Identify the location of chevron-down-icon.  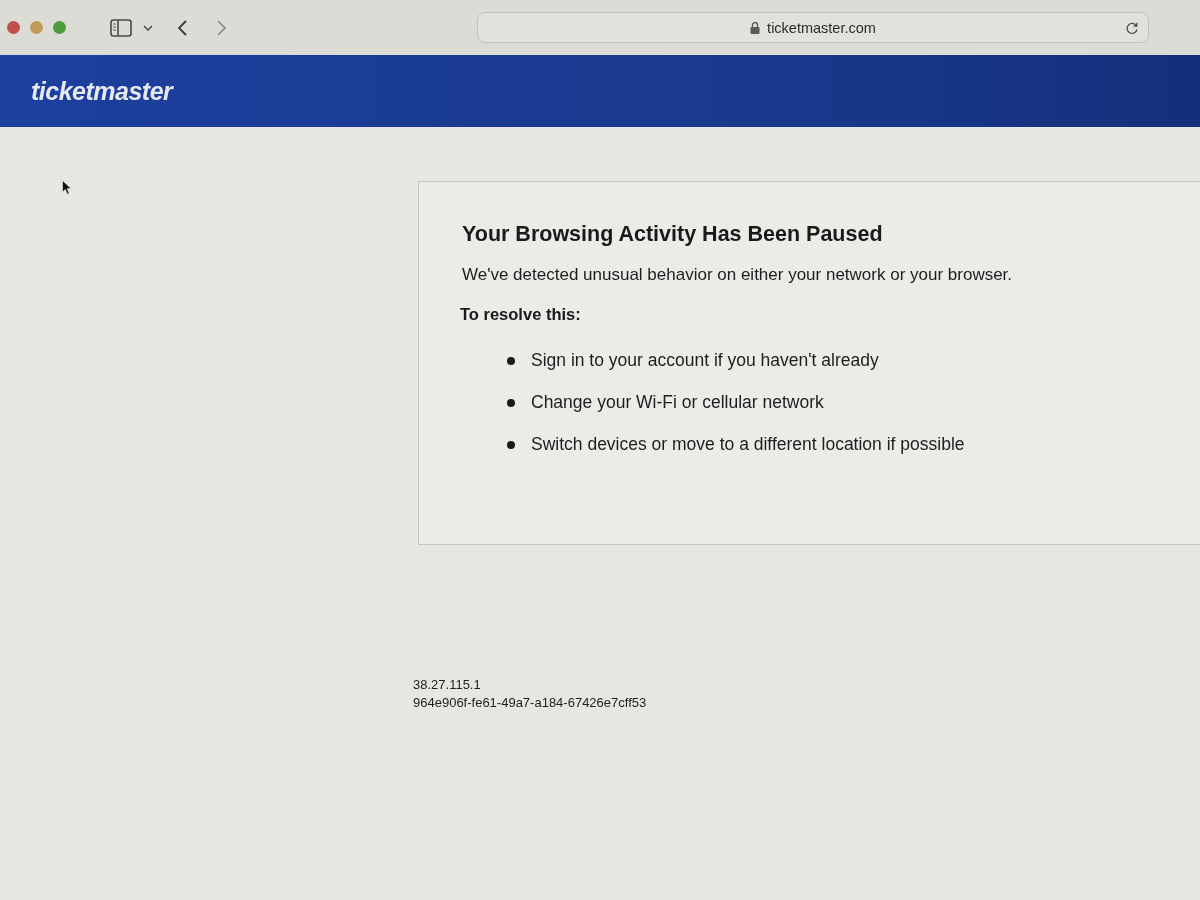
(148, 27).